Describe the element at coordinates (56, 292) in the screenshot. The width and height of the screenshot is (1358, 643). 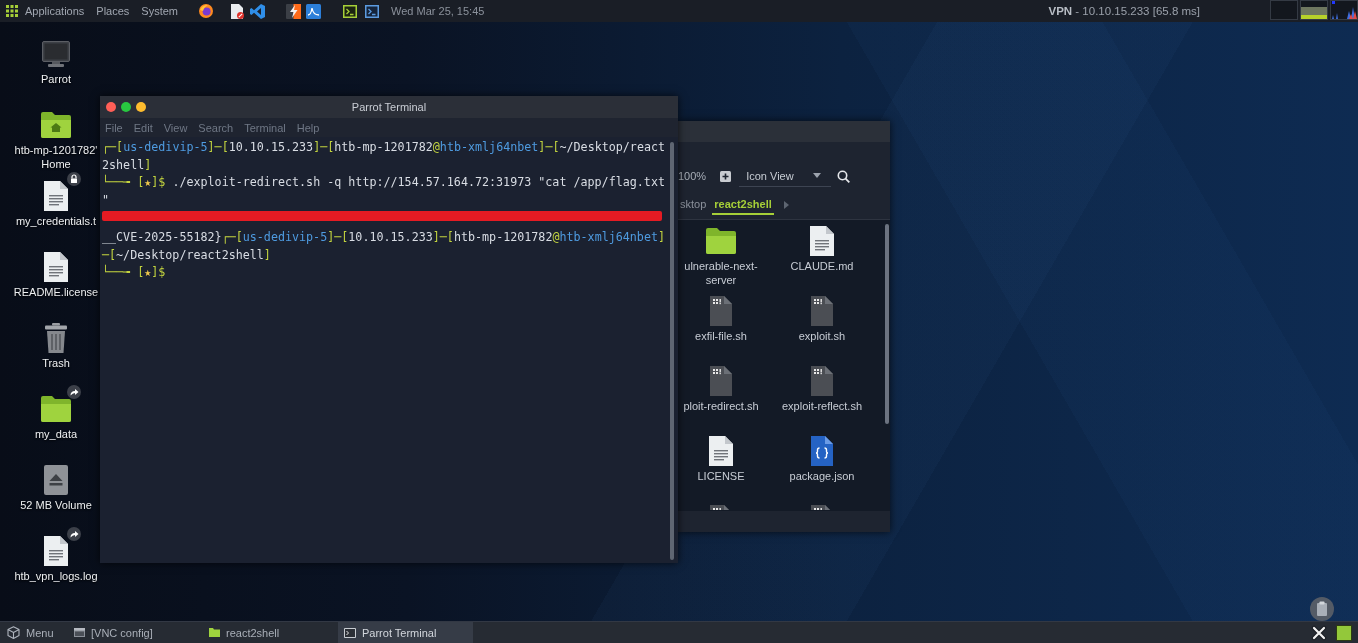
I see `icon-label: README.license` at that location.